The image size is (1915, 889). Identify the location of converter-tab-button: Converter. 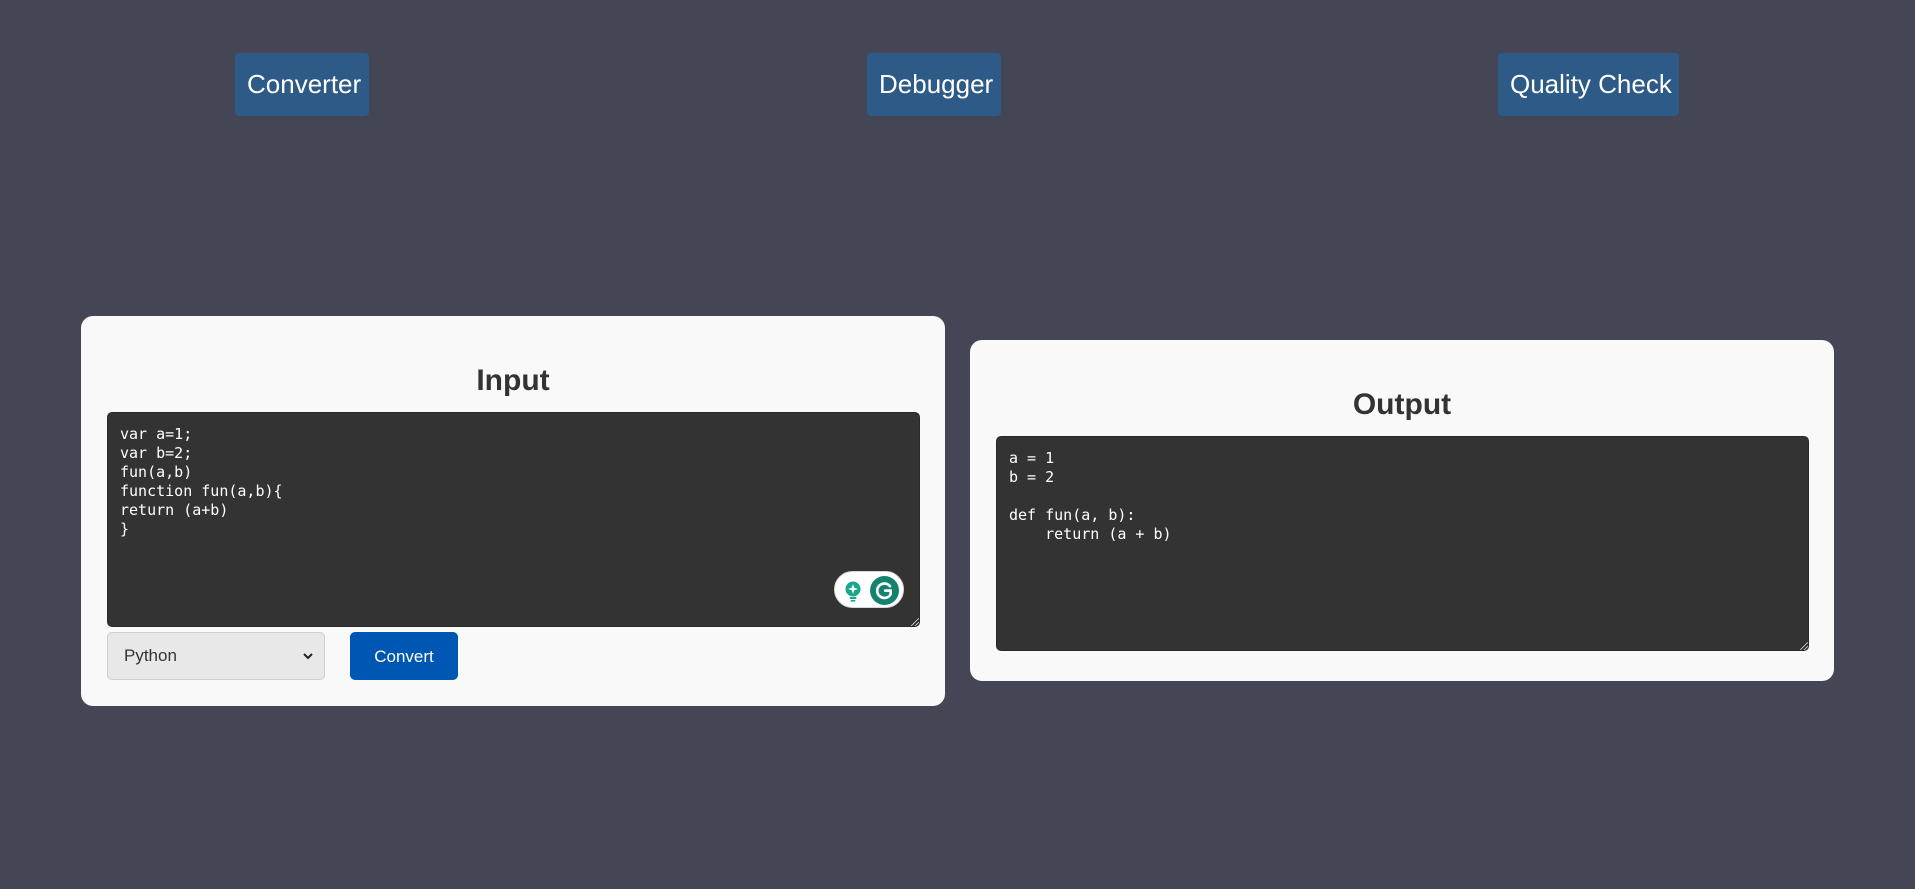
(302, 84).